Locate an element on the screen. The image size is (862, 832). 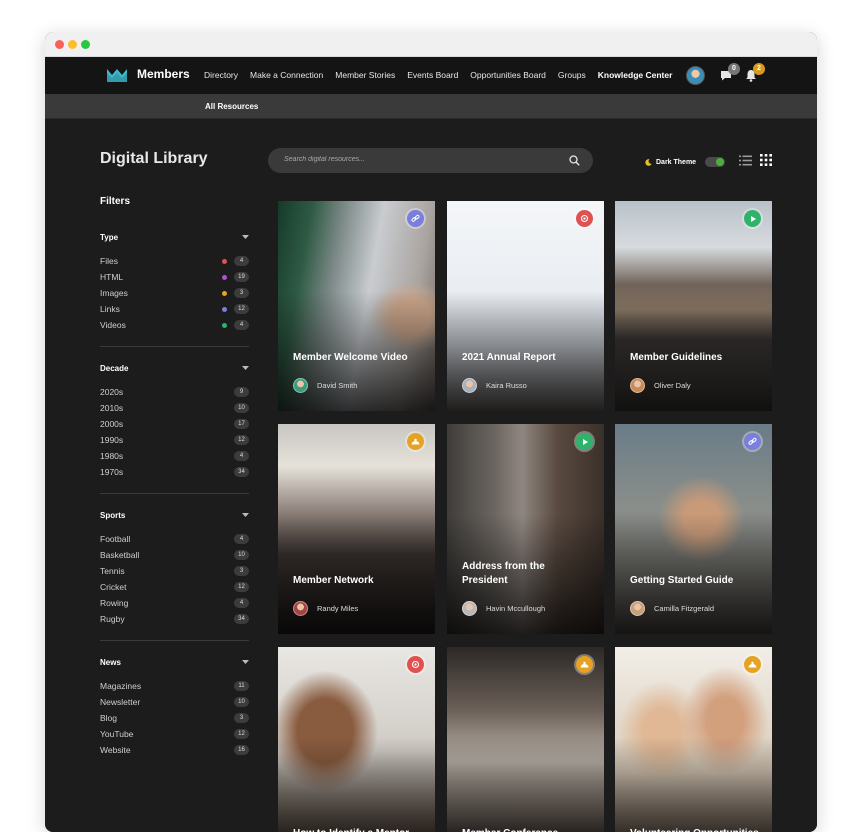
filter-item-label: Blog is located at coordinates (109, 718).